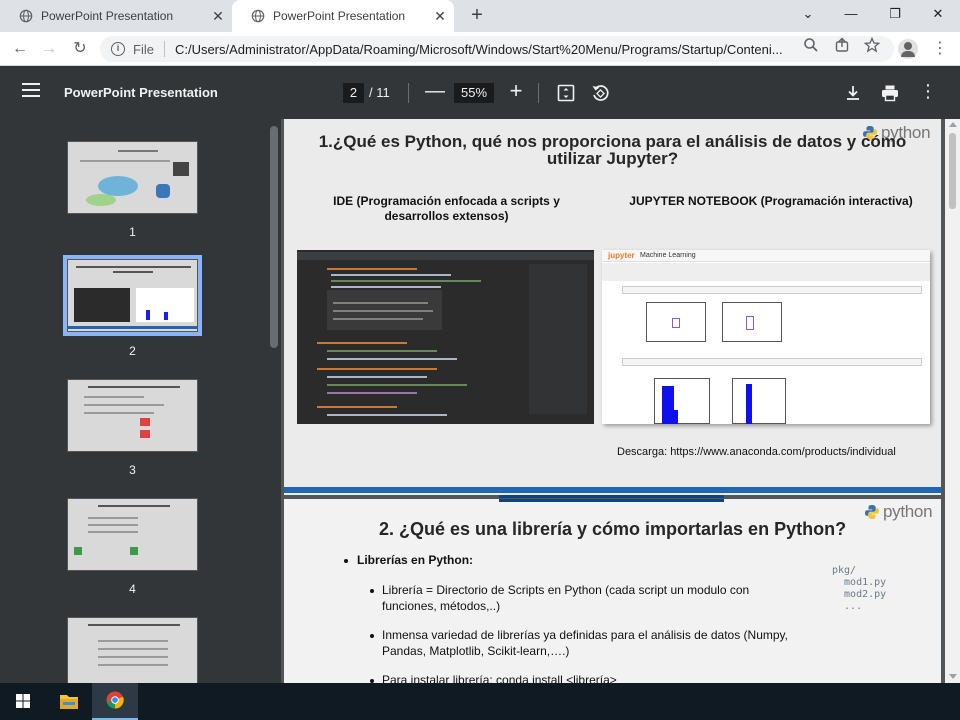 The height and width of the screenshot is (720, 960). I want to click on slide-footer-bar, so click(612, 490).